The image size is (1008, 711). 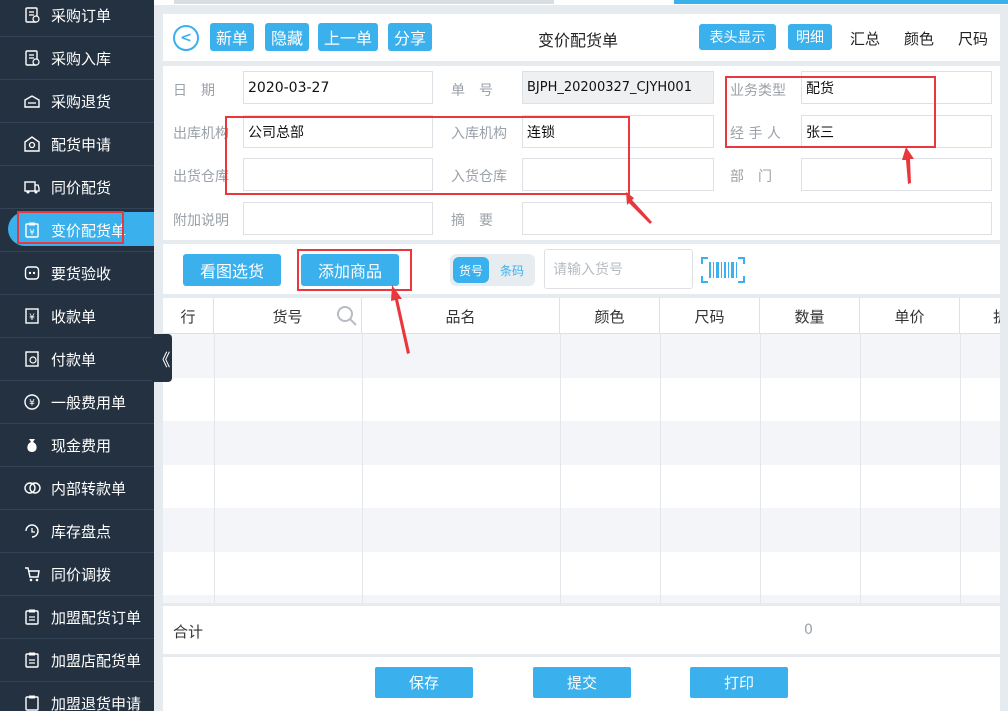 What do you see at coordinates (810, 37) in the screenshot?
I see `tab-detail: 明细` at bounding box center [810, 37].